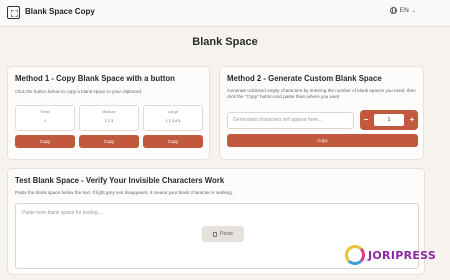 The width and height of the screenshot is (450, 280). Describe the element at coordinates (215, 234) in the screenshot. I see `clipboard-icon` at that location.